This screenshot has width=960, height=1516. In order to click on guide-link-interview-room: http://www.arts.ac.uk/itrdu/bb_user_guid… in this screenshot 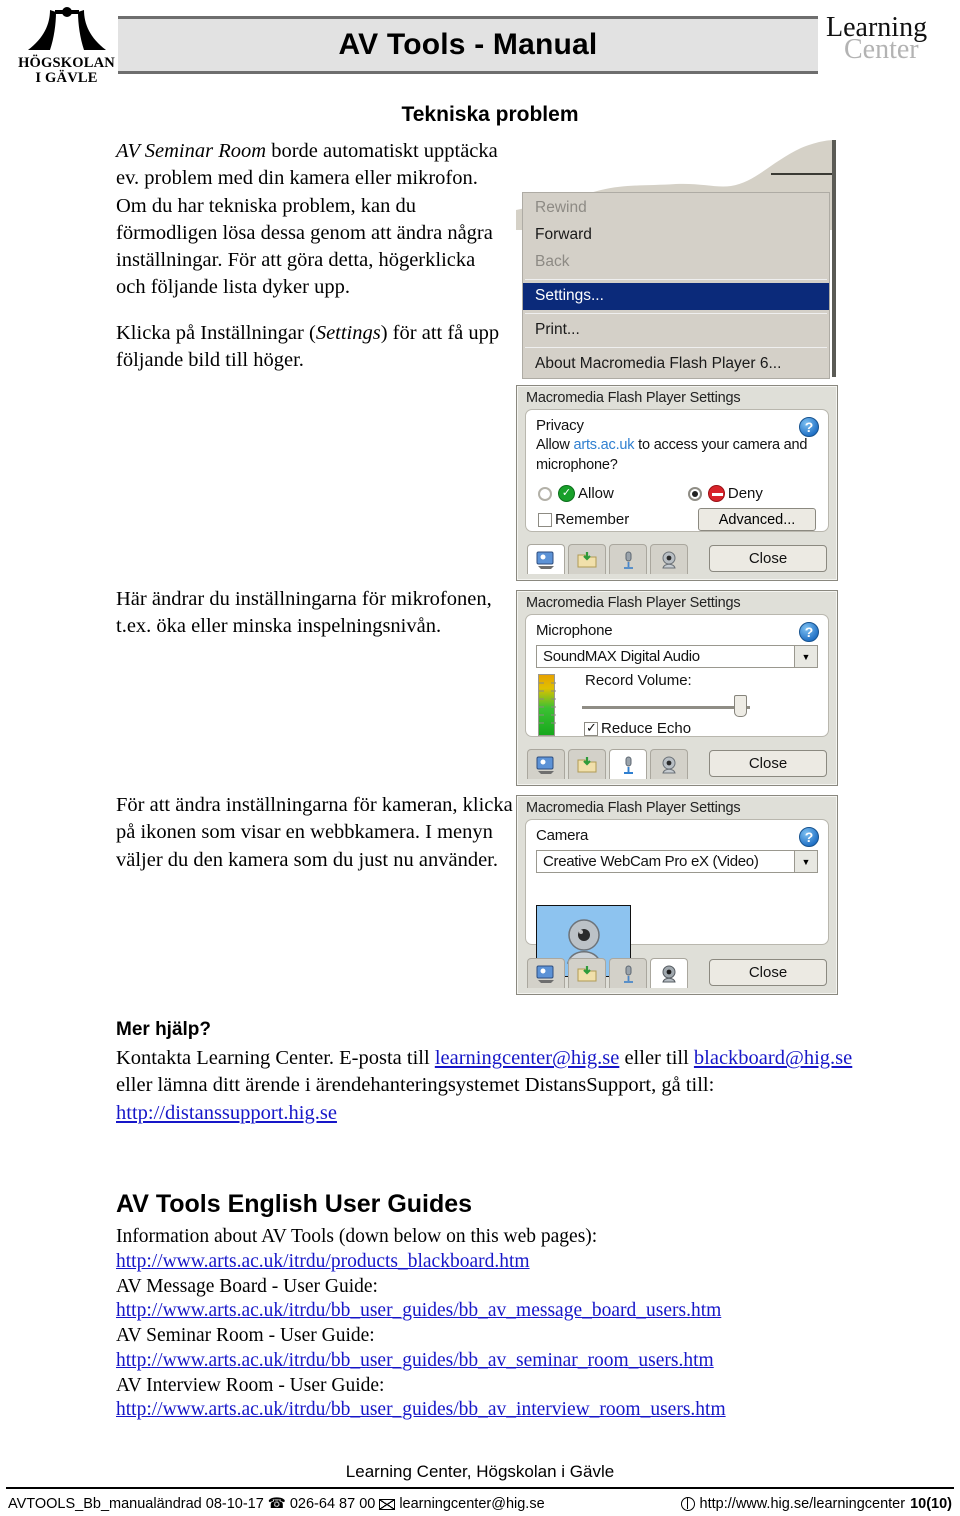, I will do `click(421, 1409)`.